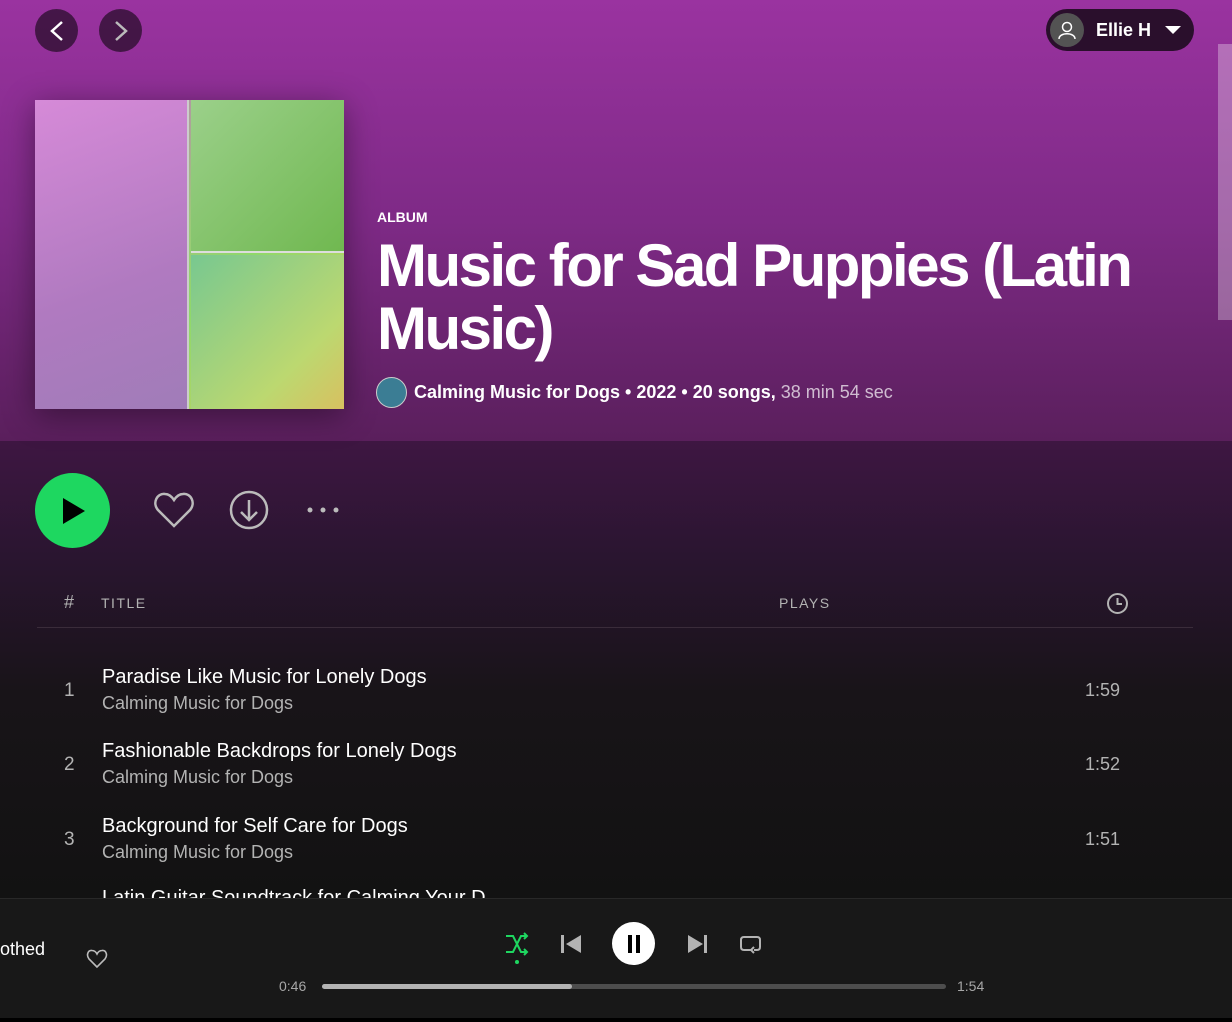 Image resolution: width=1232 pixels, height=1022 pixels. Describe the element at coordinates (517, 949) in the screenshot. I see `shuffle-icon` at that location.